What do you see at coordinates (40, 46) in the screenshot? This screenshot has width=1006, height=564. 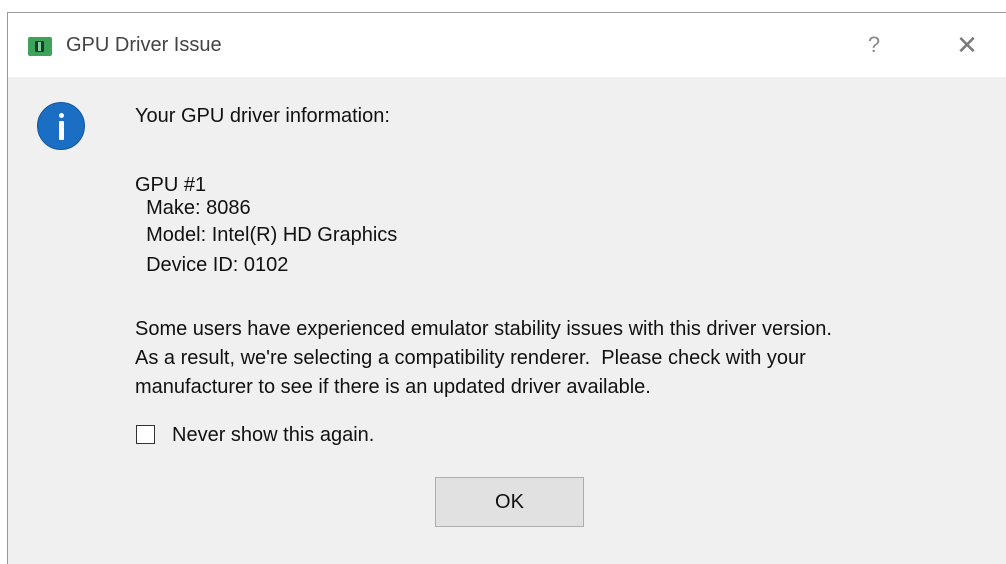 I see `app-icon` at bounding box center [40, 46].